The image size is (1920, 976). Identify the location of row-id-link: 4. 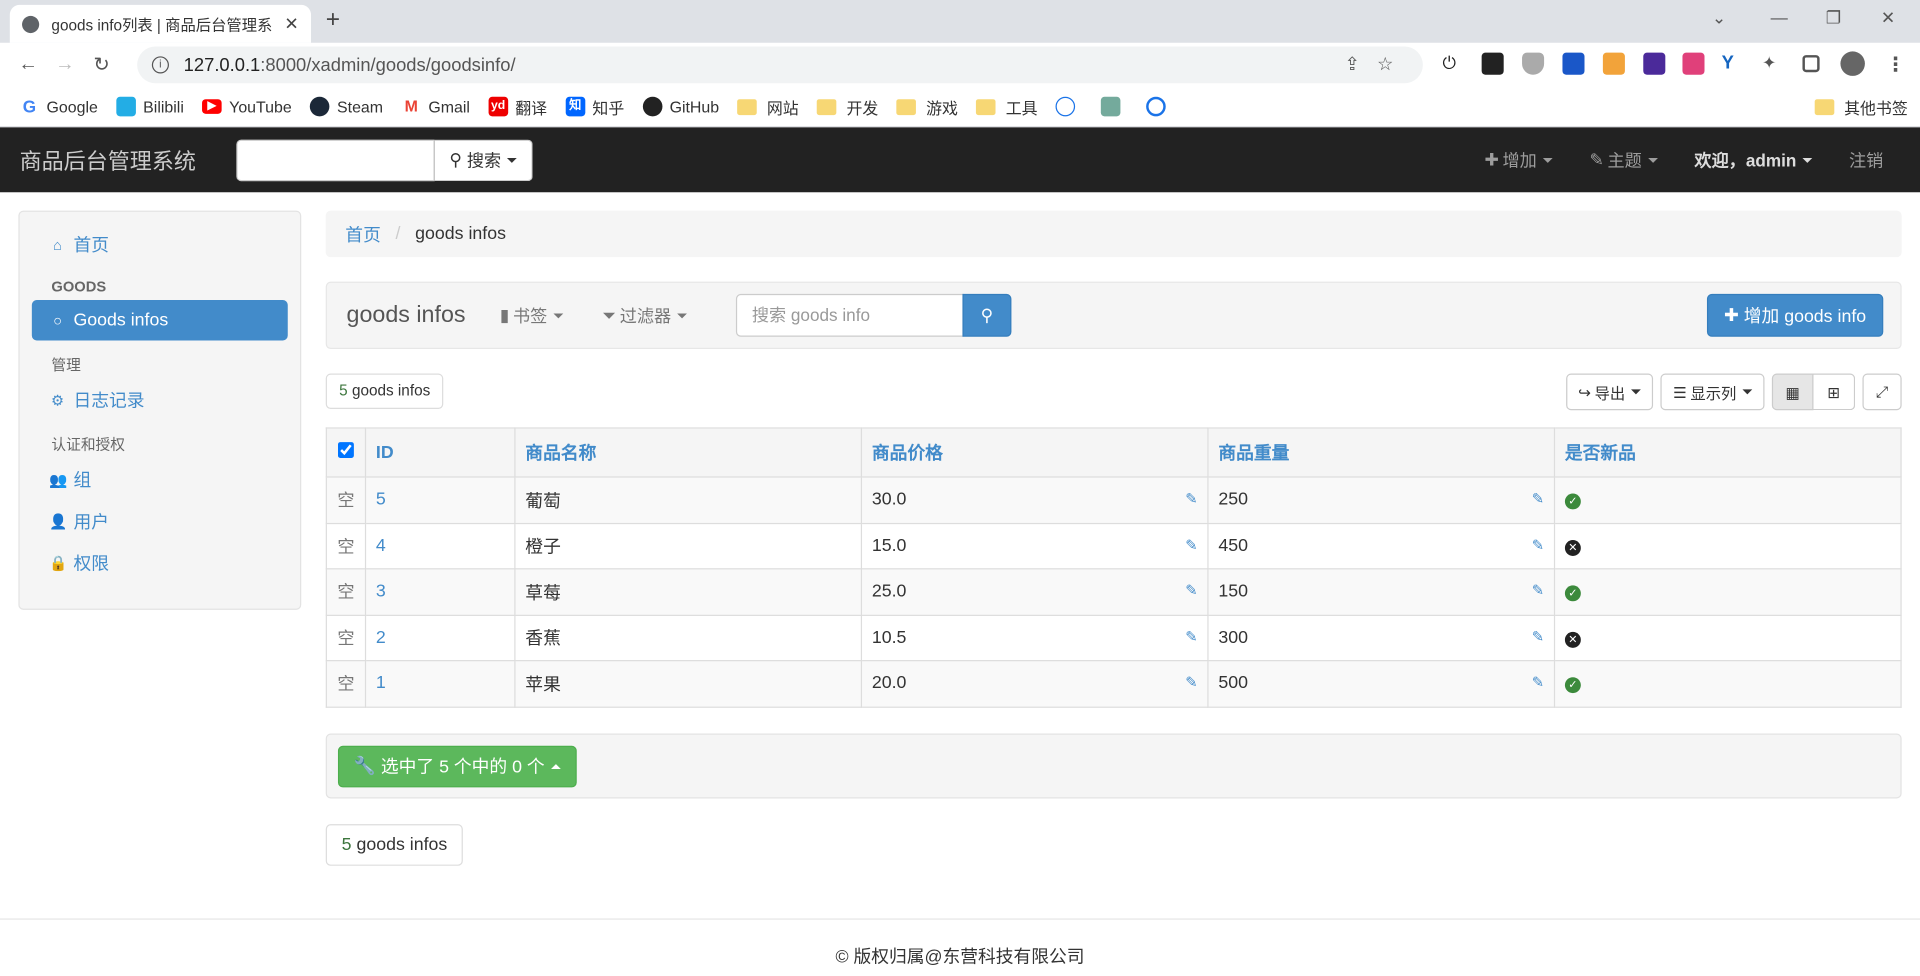
(440, 546).